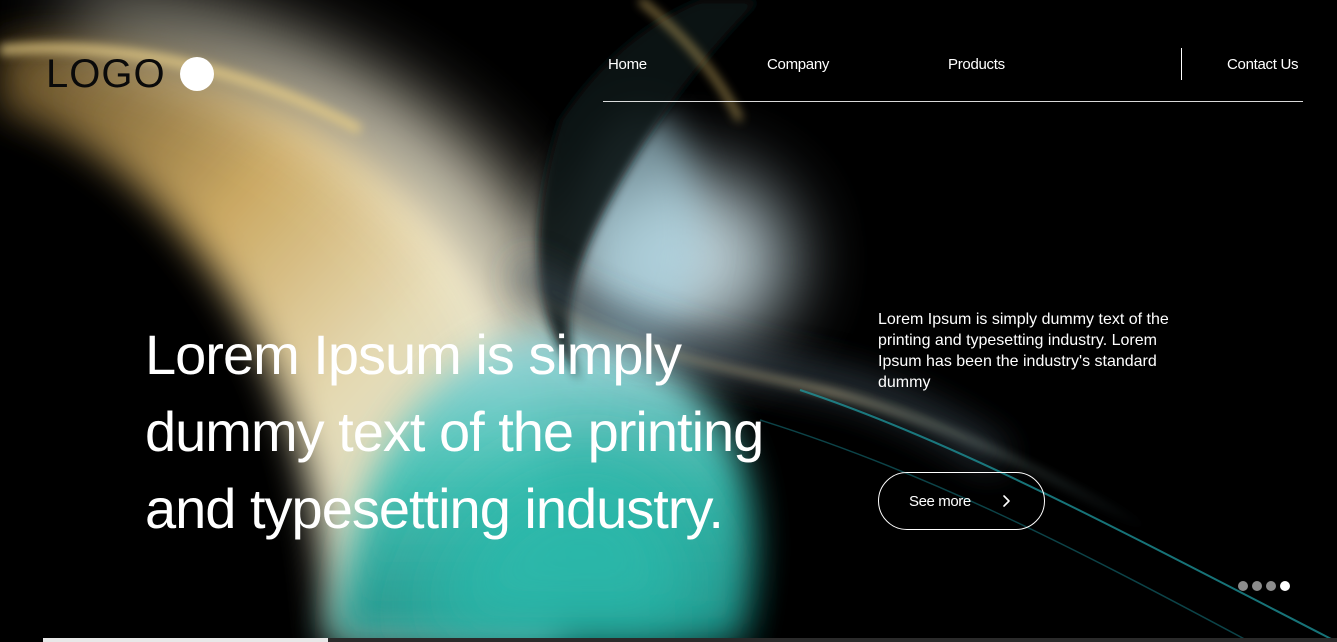 The width and height of the screenshot is (1337, 642). I want to click on see-more-label: See more, so click(940, 501).